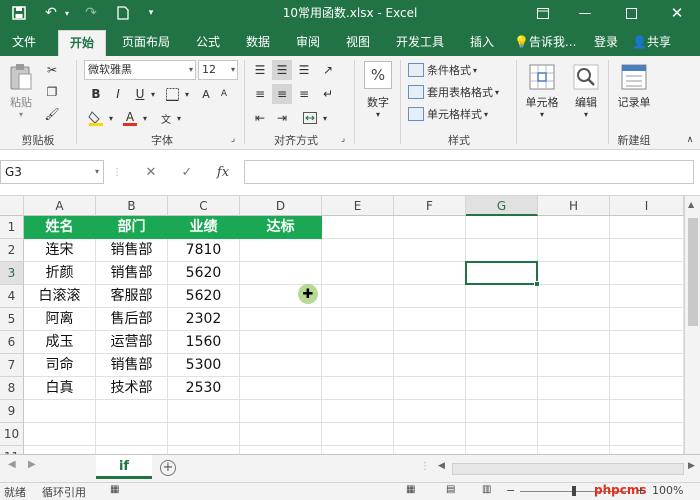 Image resolution: width=700 pixels, height=500 pixels. What do you see at coordinates (574, 206) in the screenshot?
I see `column-header-h: H` at bounding box center [574, 206].